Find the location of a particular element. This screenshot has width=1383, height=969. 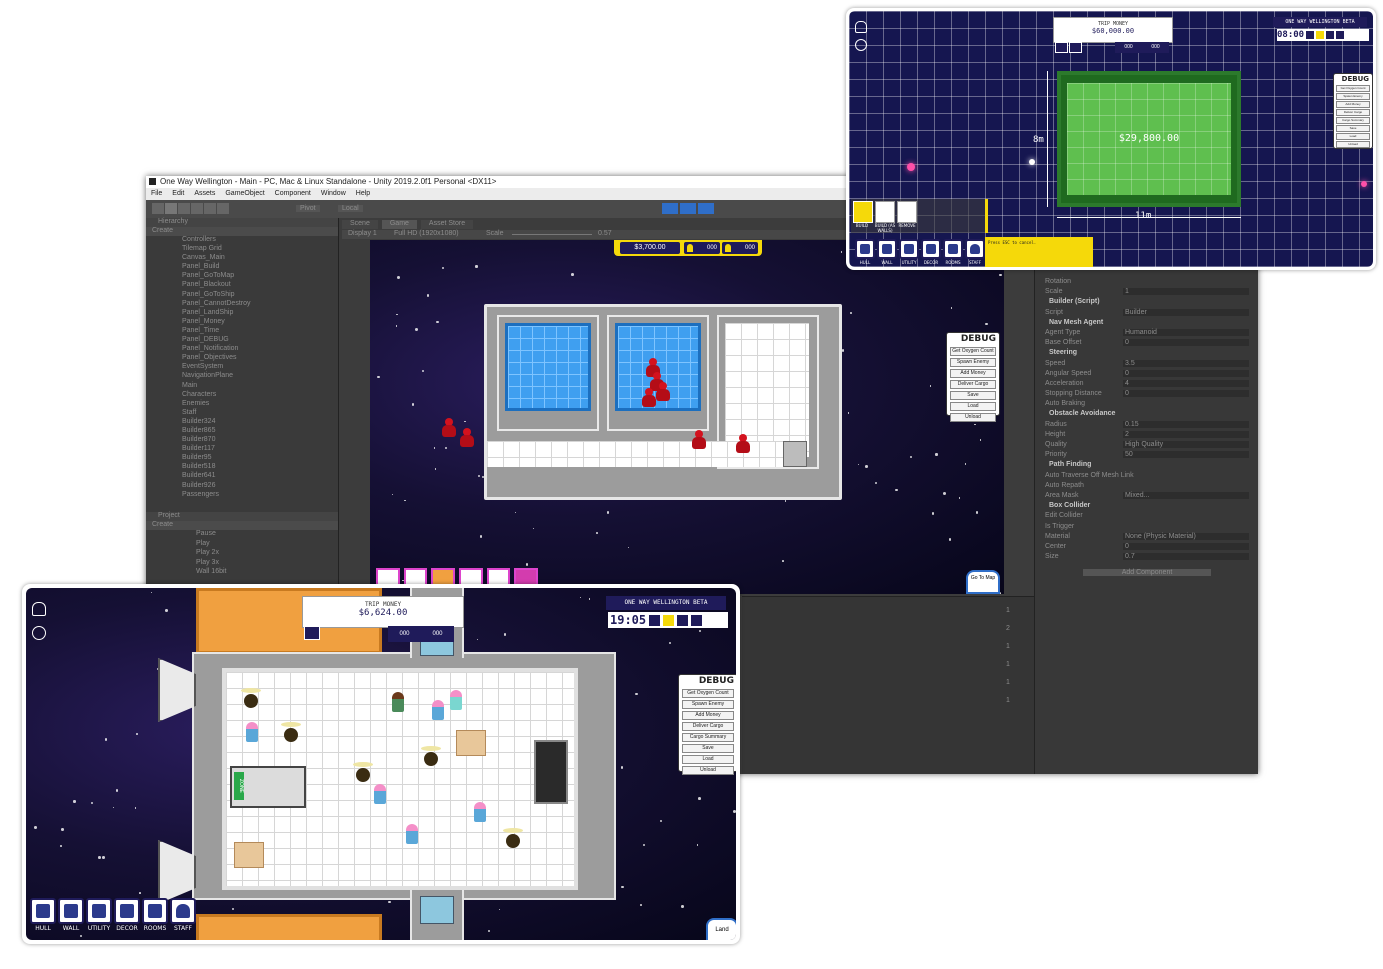

project-item: Play 2x is located at coordinates (267, 554).